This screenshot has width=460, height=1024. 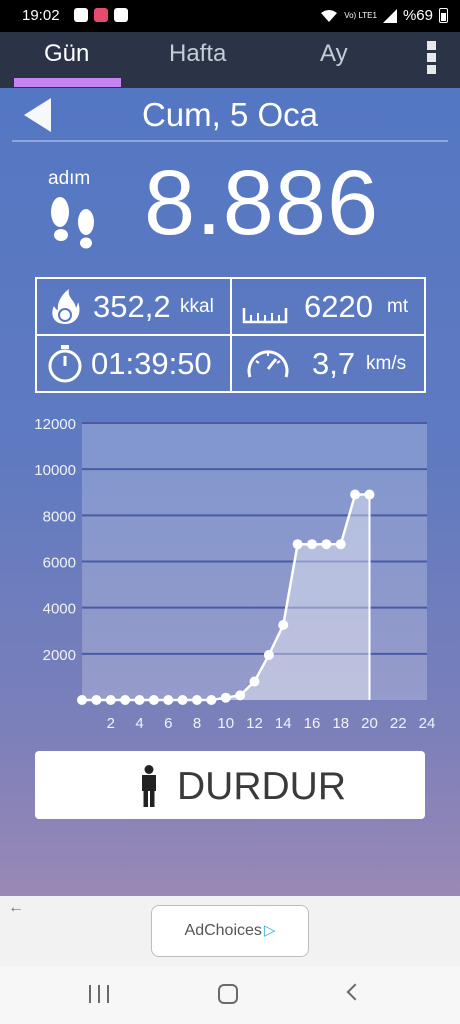 I want to click on signal-icon, so click(x=389, y=15).